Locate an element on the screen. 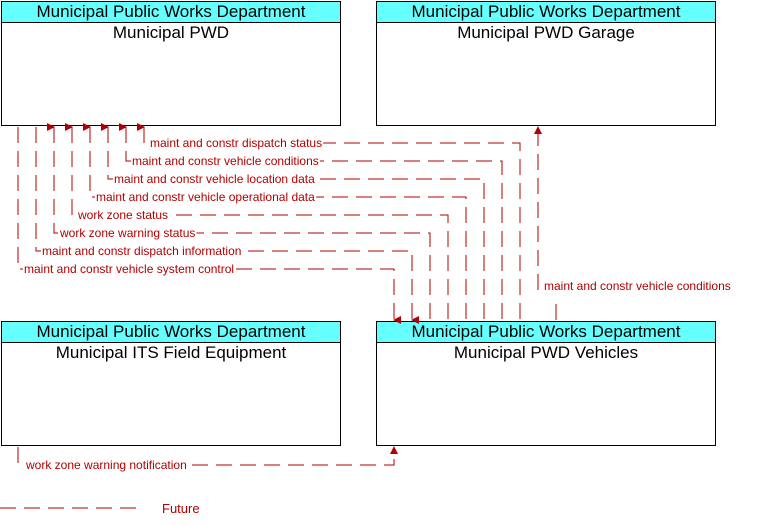  flow-label: maint and constr dispatch information is located at coordinates (141, 251).